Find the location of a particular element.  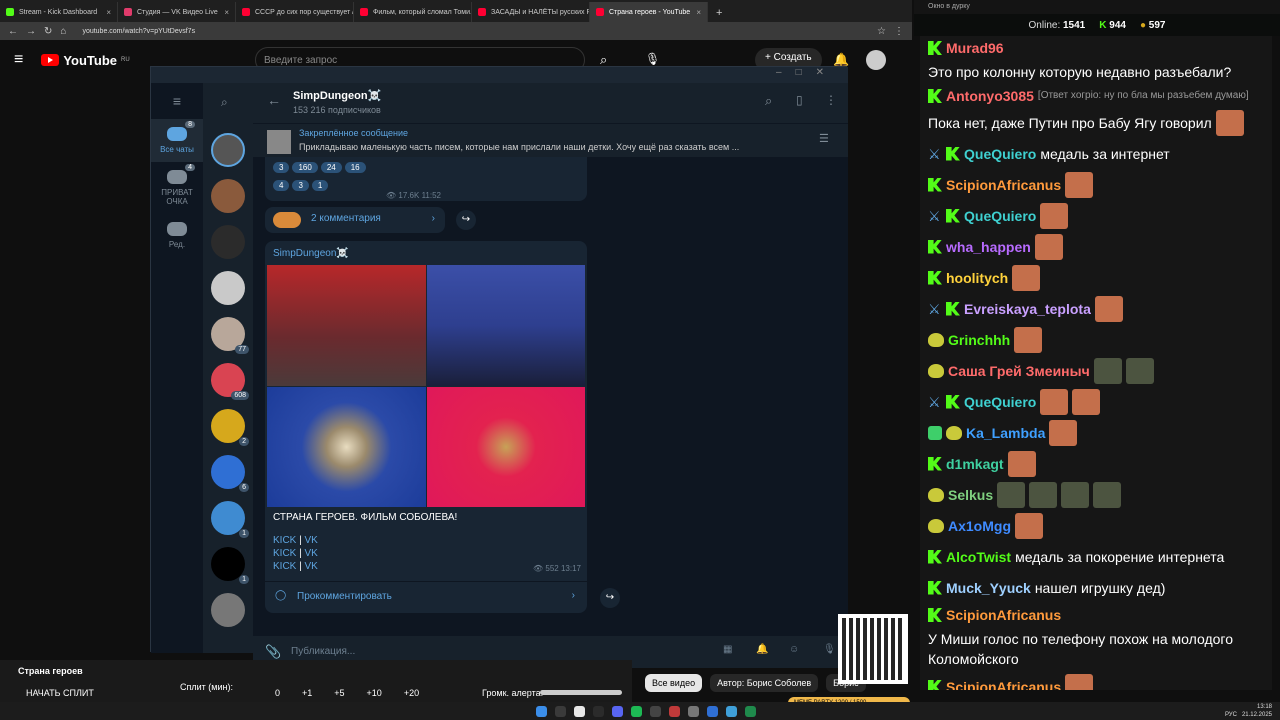

chat-username: hoolitych is located at coordinates (977, 278).